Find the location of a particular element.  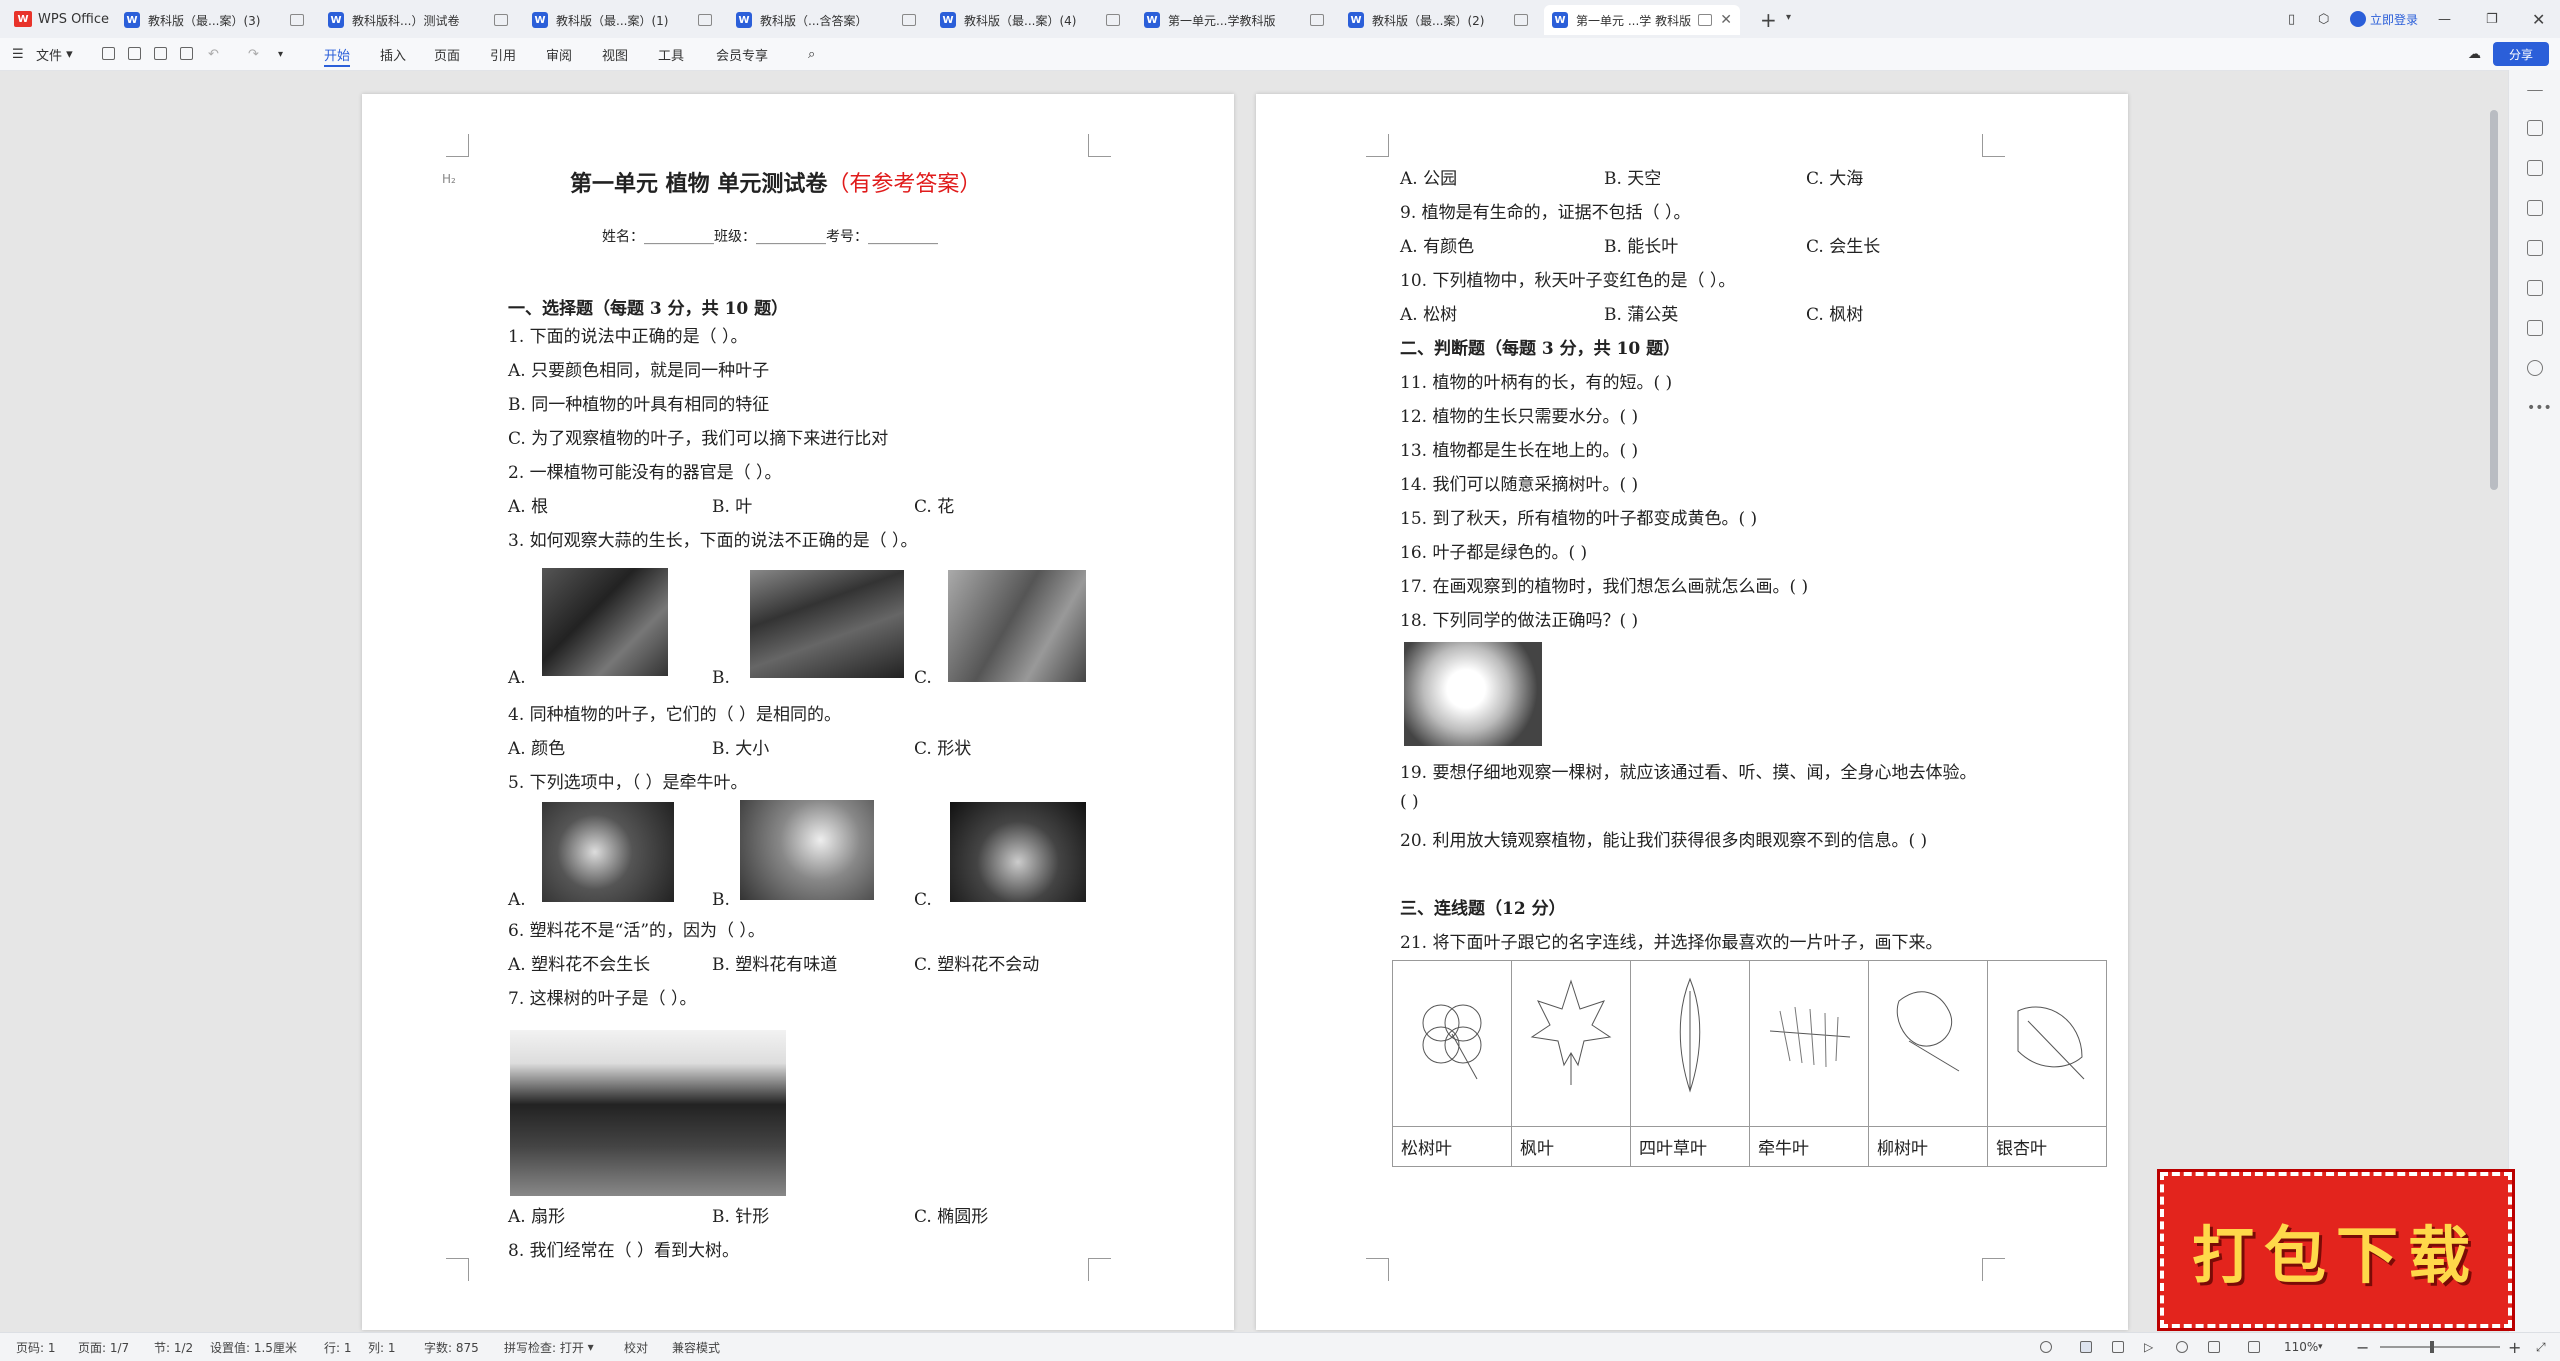

share-button: 分享 is located at coordinates (2521, 54).